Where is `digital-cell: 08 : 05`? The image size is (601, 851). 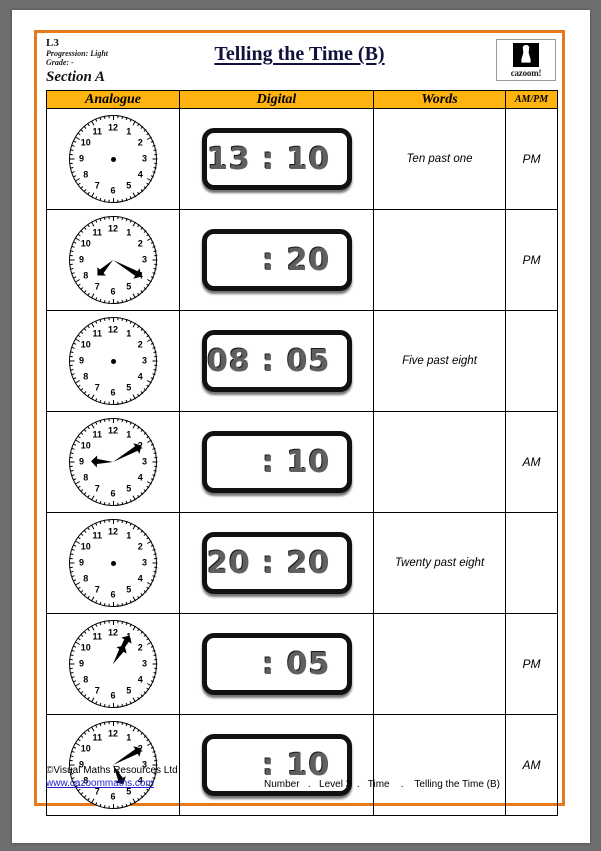
digital-cell: 08 : 05 is located at coordinates (276, 361).